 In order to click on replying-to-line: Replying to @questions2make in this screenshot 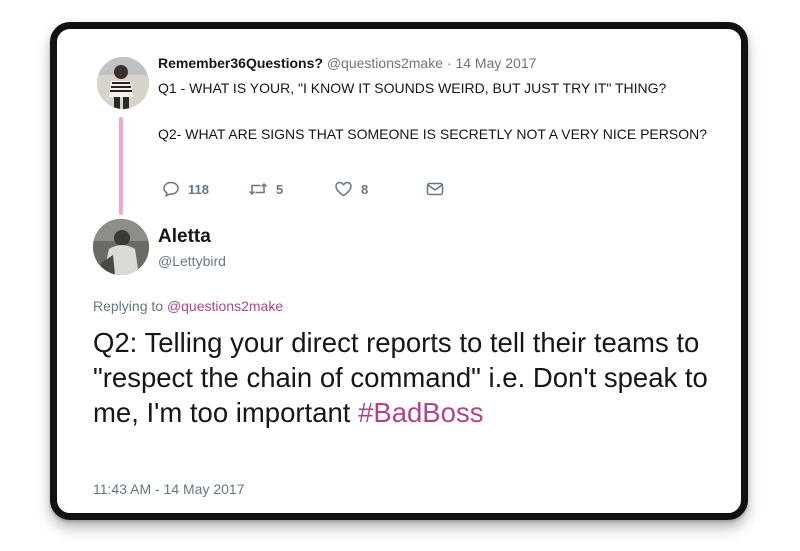, I will do `click(188, 306)`.